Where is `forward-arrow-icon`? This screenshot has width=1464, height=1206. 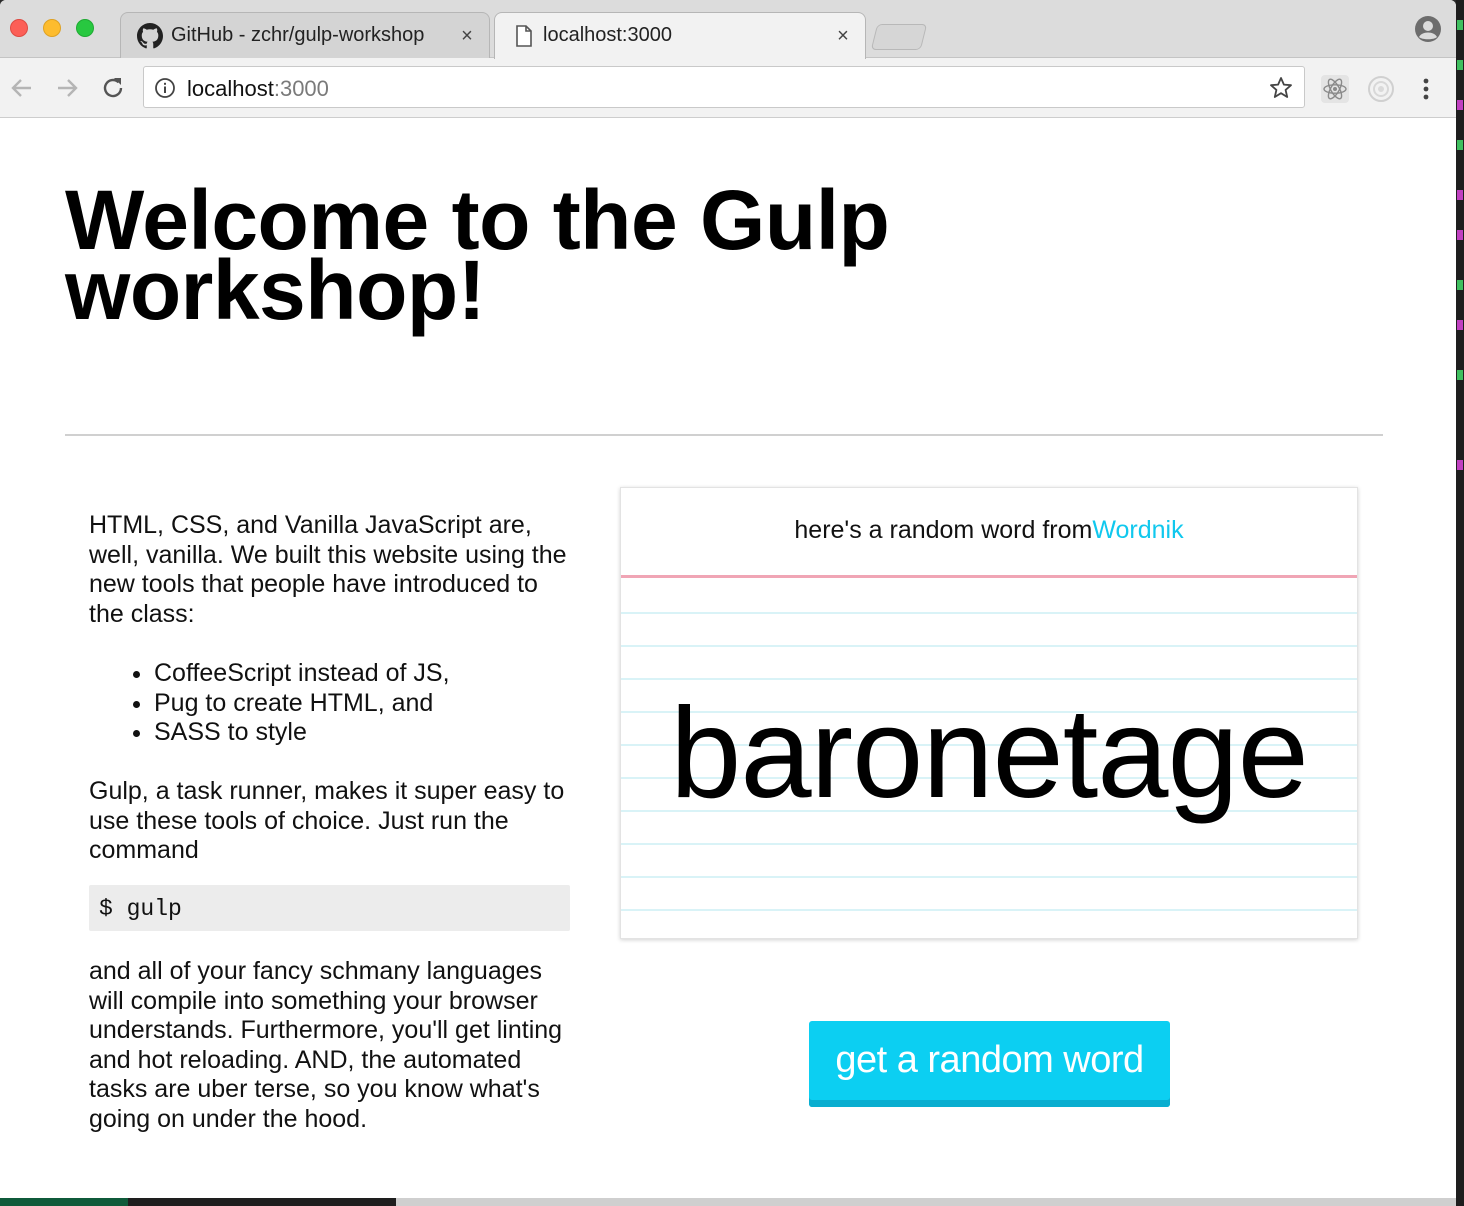
forward-arrow-icon is located at coordinates (67, 88).